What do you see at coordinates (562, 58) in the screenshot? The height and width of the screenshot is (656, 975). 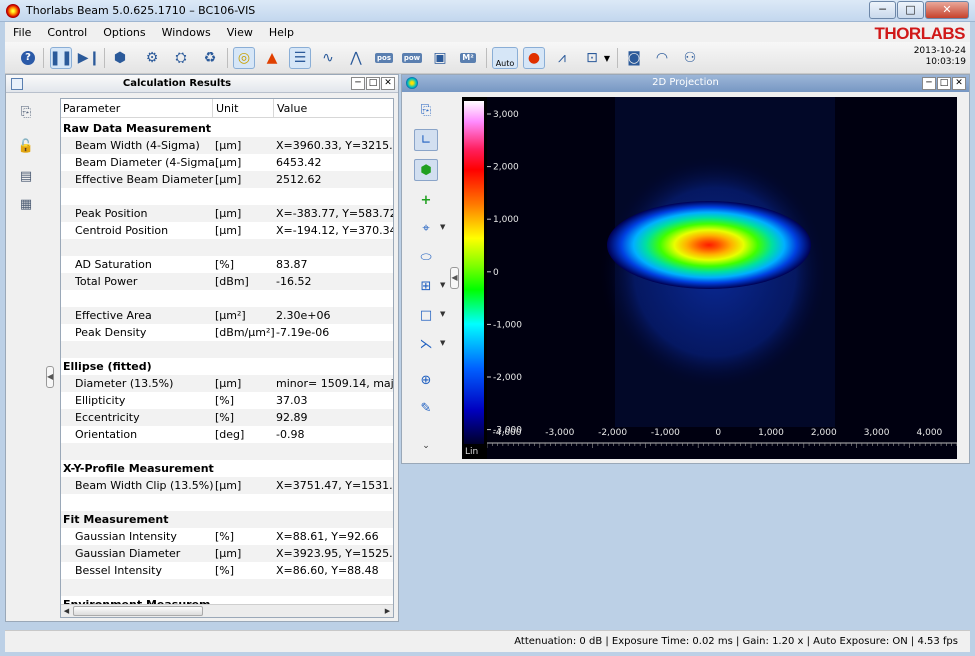 I see `histogram-button: ⩘` at bounding box center [562, 58].